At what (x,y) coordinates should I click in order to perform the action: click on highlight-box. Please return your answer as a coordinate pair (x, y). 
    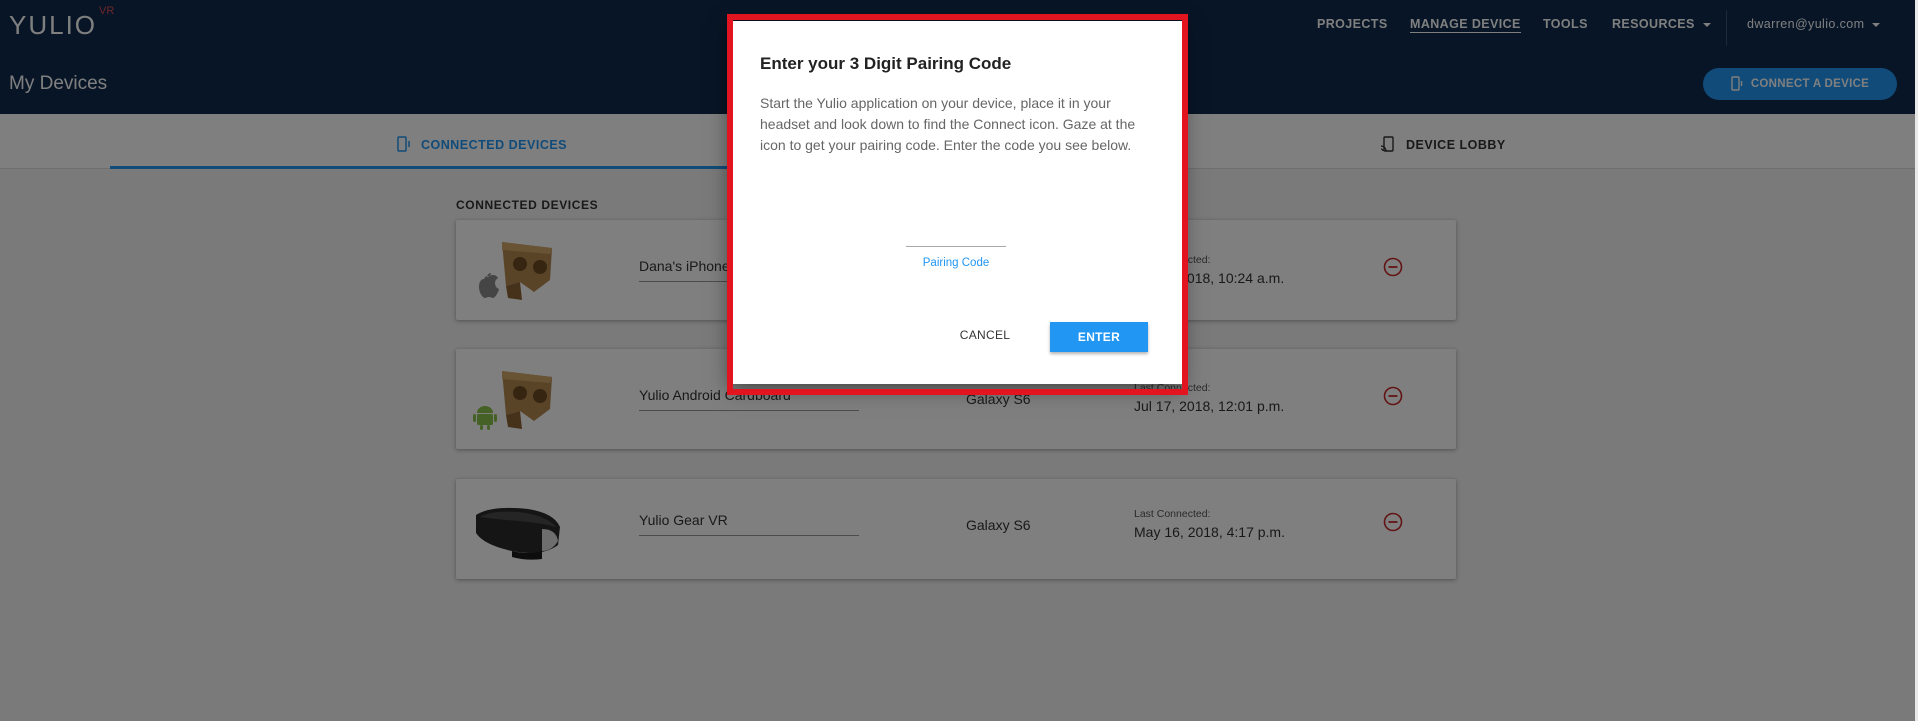
    Looking at the image, I should click on (957, 204).